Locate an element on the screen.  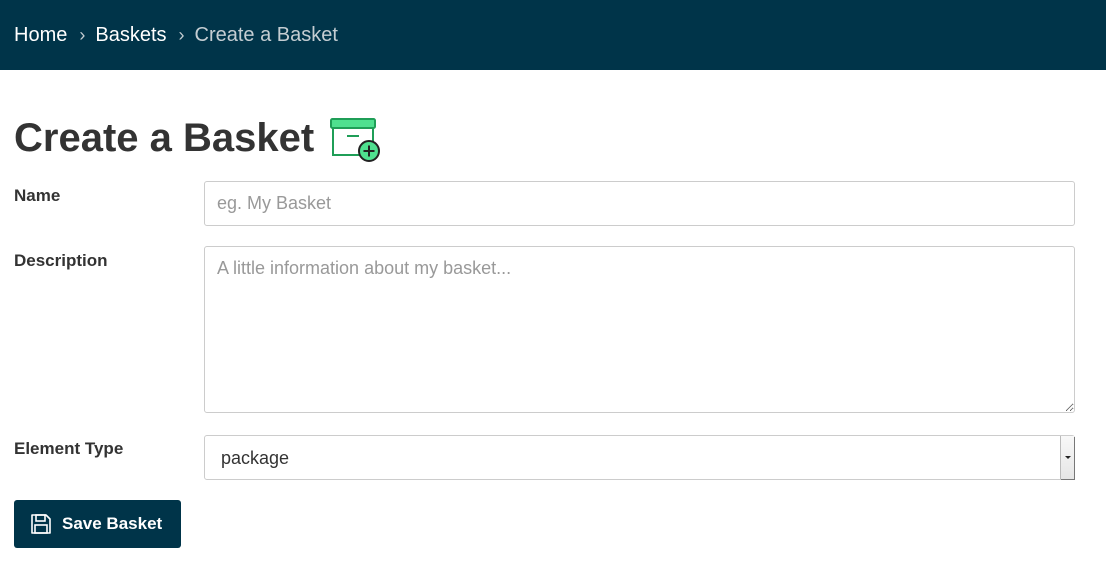
archive-add-icon is located at coordinates (355, 140).